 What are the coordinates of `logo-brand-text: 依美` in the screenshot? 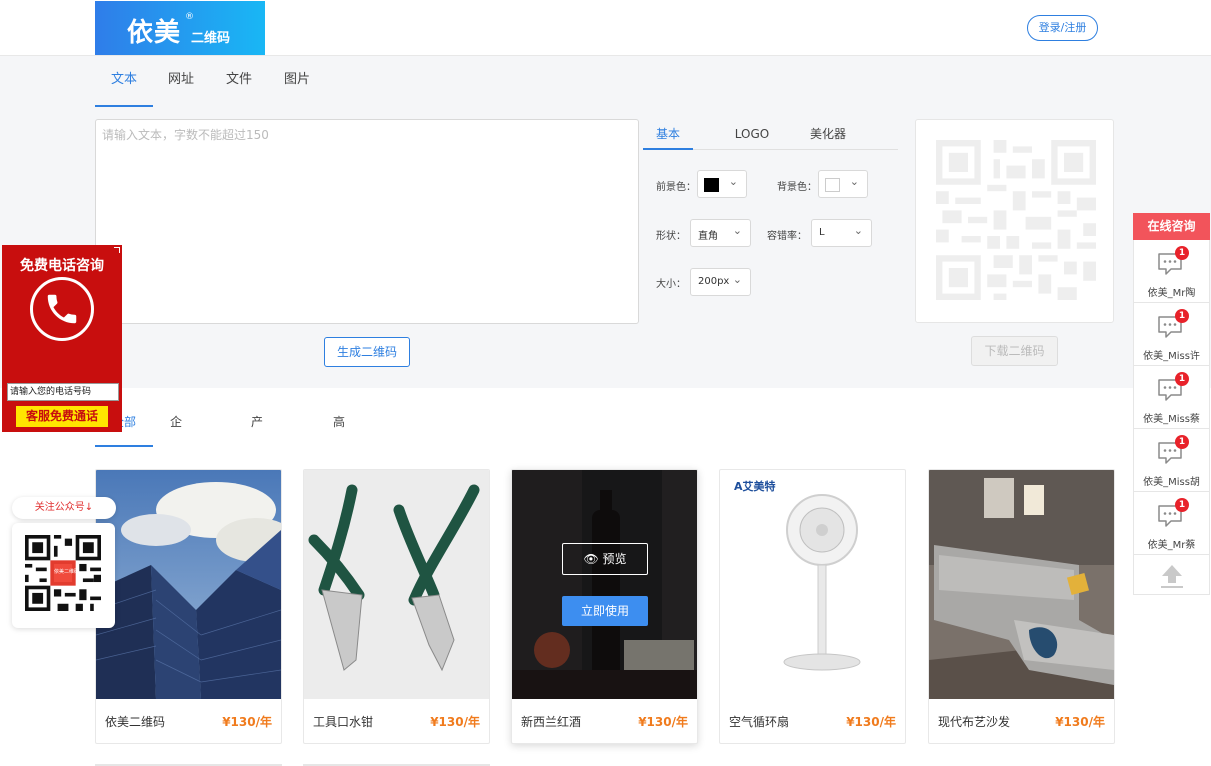 It's located at (154, 33).